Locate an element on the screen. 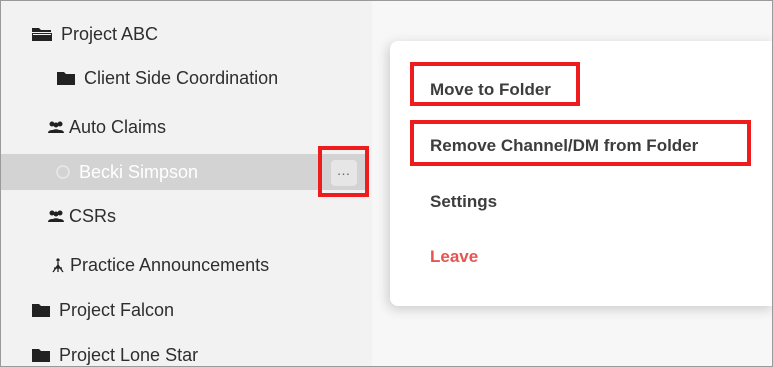 The height and width of the screenshot is (367, 773). menu-item-settings: Settings is located at coordinates (463, 202).